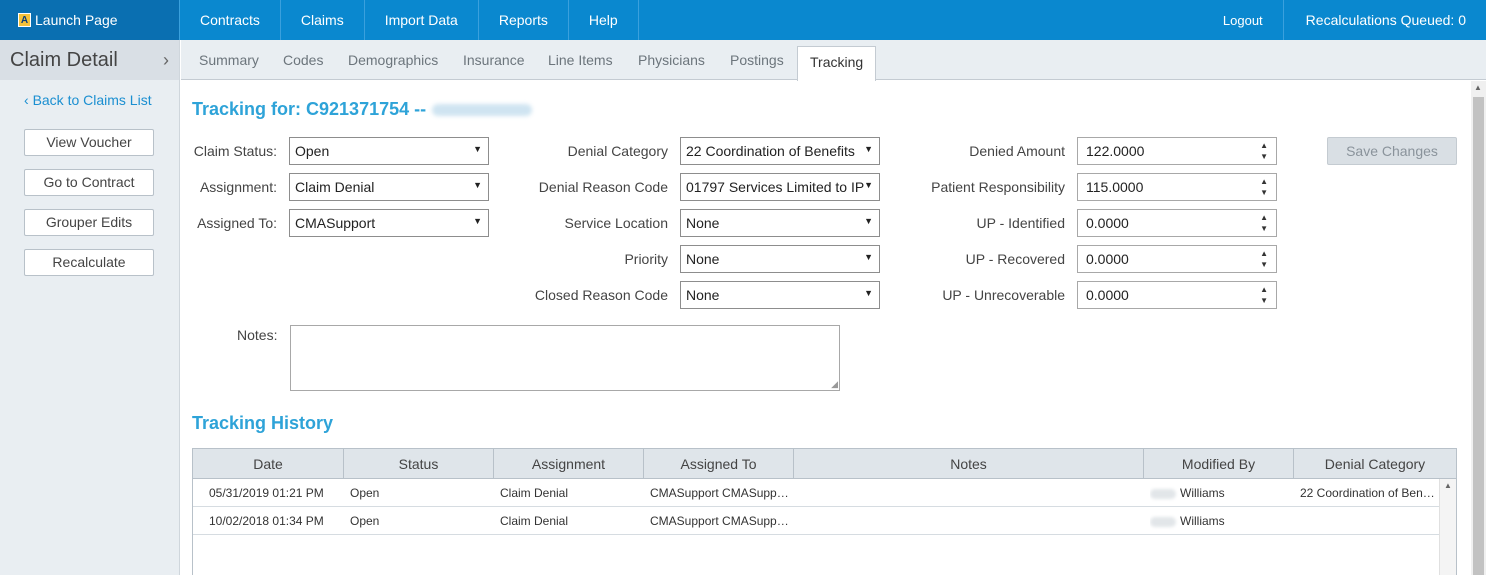  I want to click on patient-responsibility-label: Patient Responsibility, so click(998, 187).